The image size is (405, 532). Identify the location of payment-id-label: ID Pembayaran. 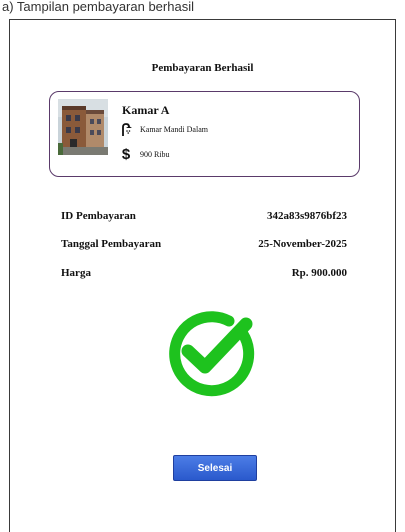
(98, 216).